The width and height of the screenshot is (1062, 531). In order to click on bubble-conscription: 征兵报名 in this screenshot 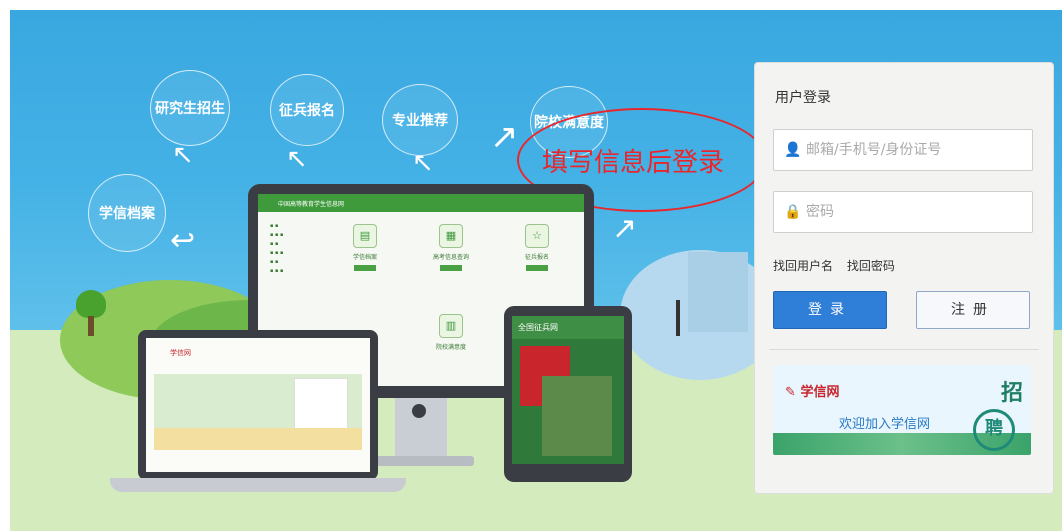, I will do `click(307, 110)`.